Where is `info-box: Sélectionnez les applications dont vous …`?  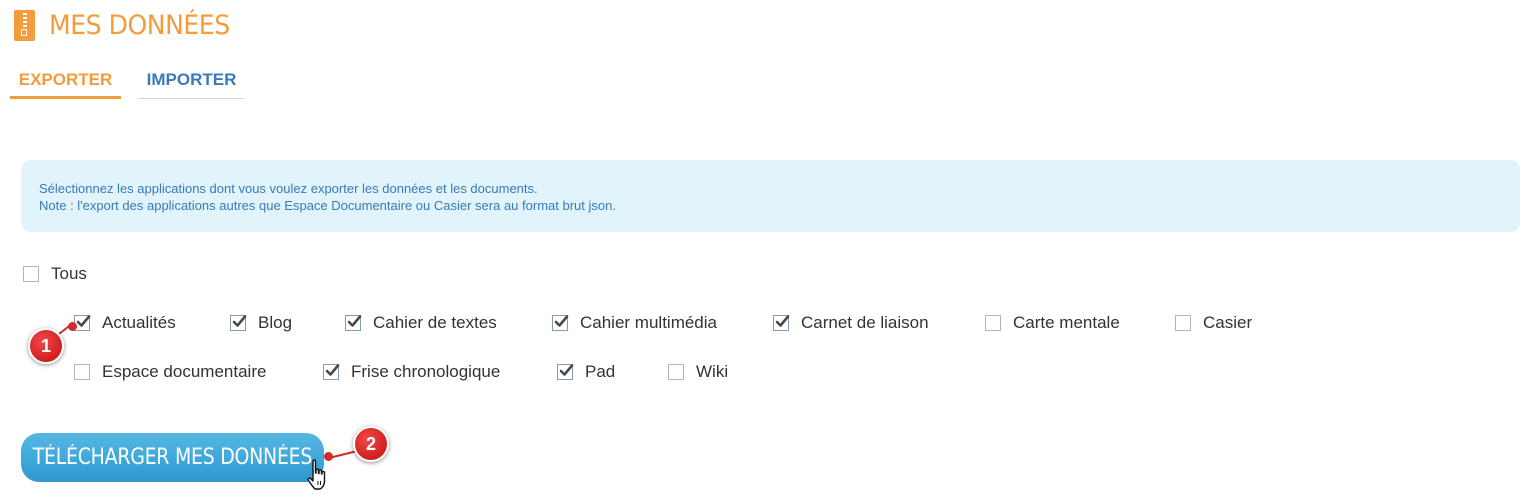
info-box: Sélectionnez les applications dont vous … is located at coordinates (770, 196).